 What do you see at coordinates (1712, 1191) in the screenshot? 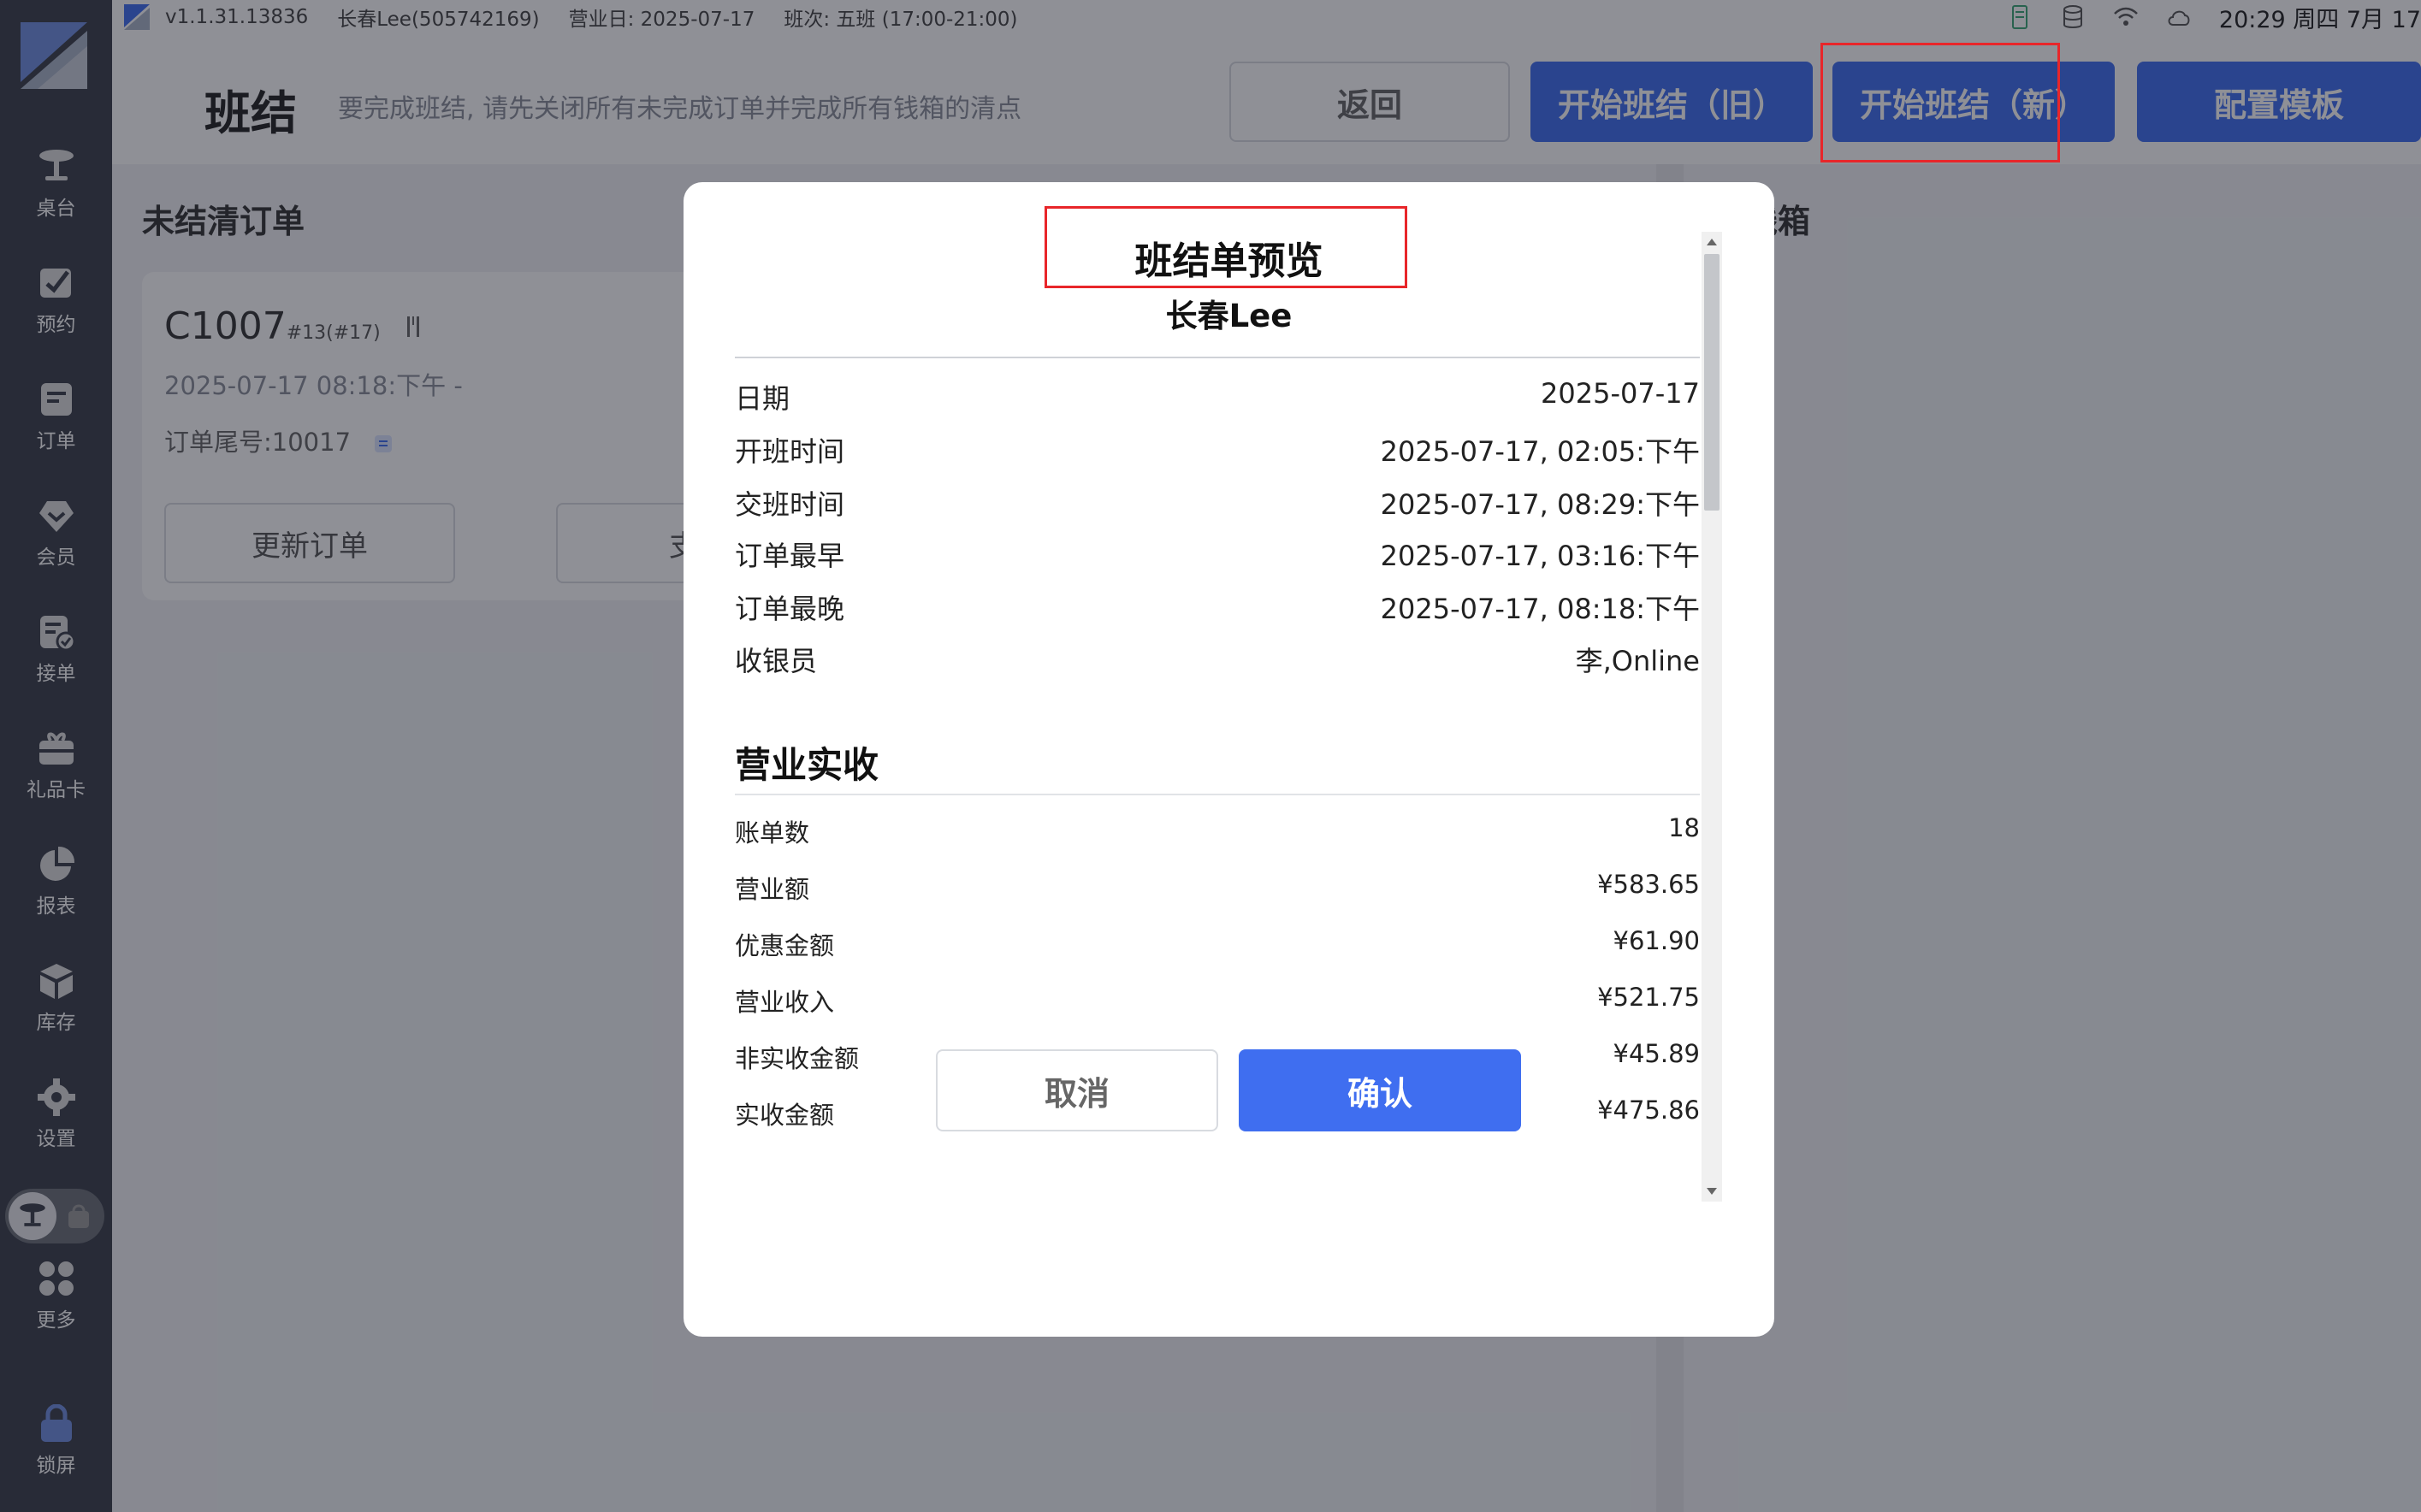
I see `scroll-down-arrow` at bounding box center [1712, 1191].